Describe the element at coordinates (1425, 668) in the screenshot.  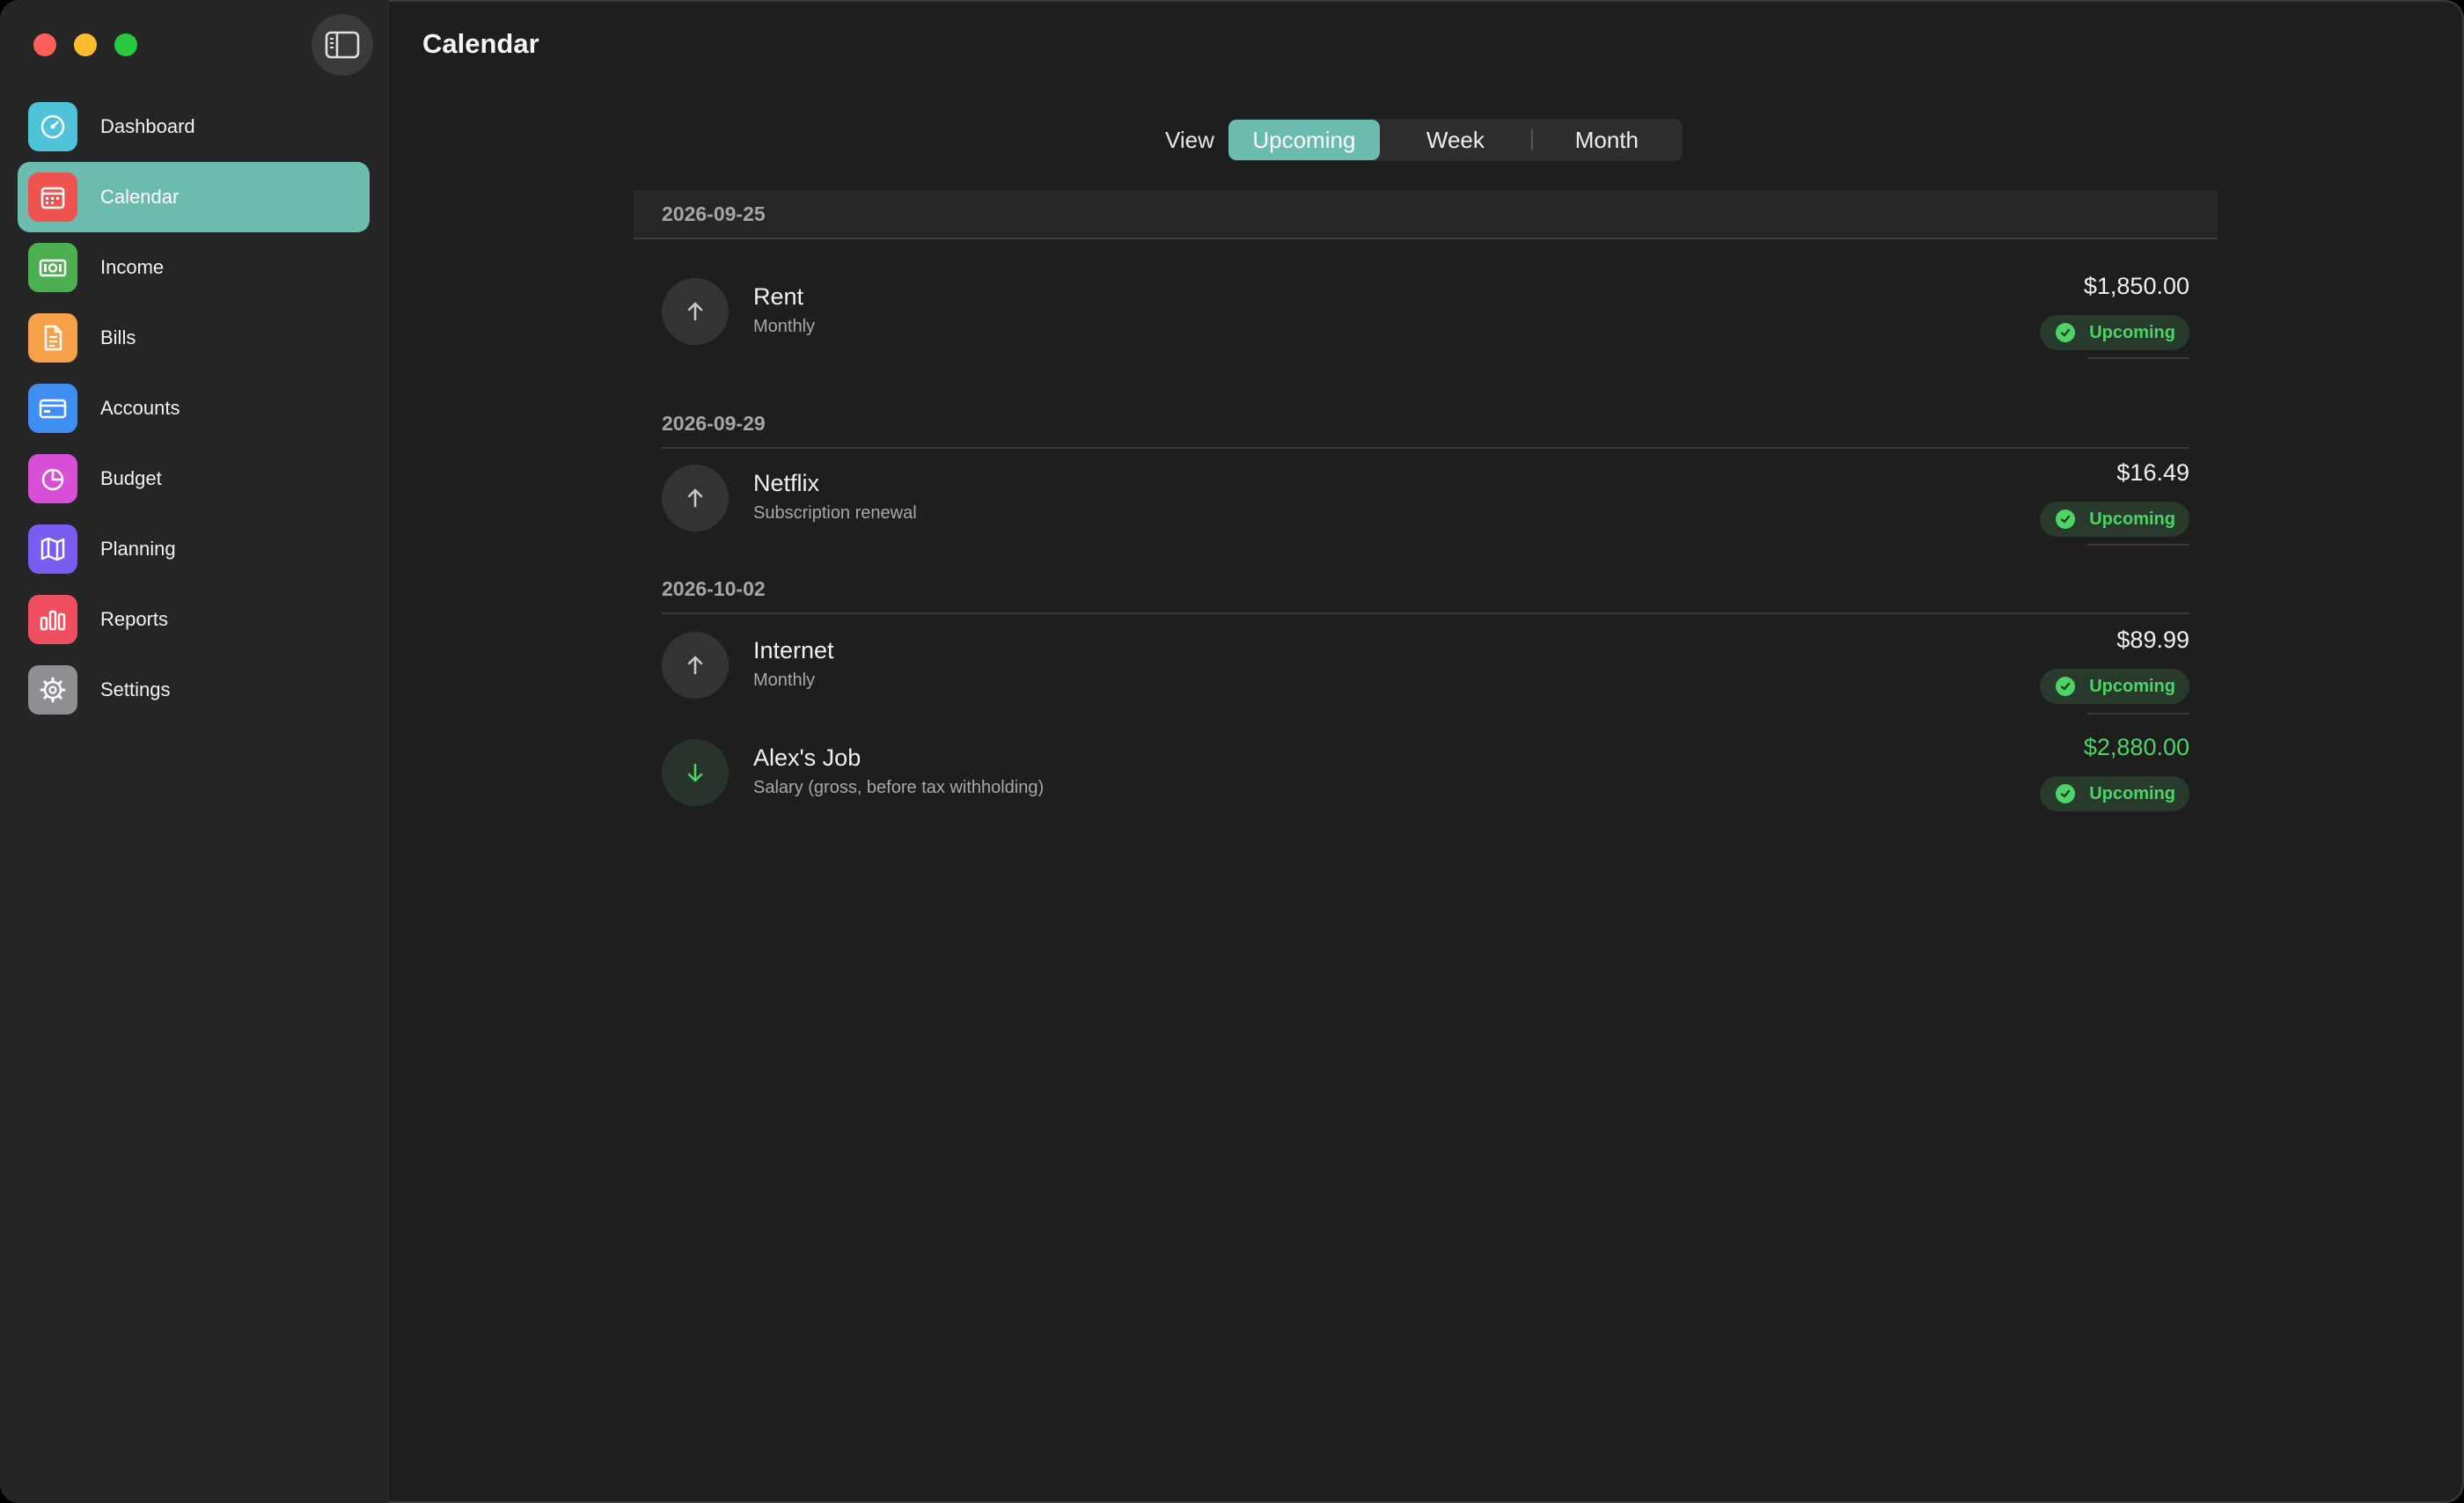
I see `list-item: Internet Monthly $89.99 Upcoming` at that location.